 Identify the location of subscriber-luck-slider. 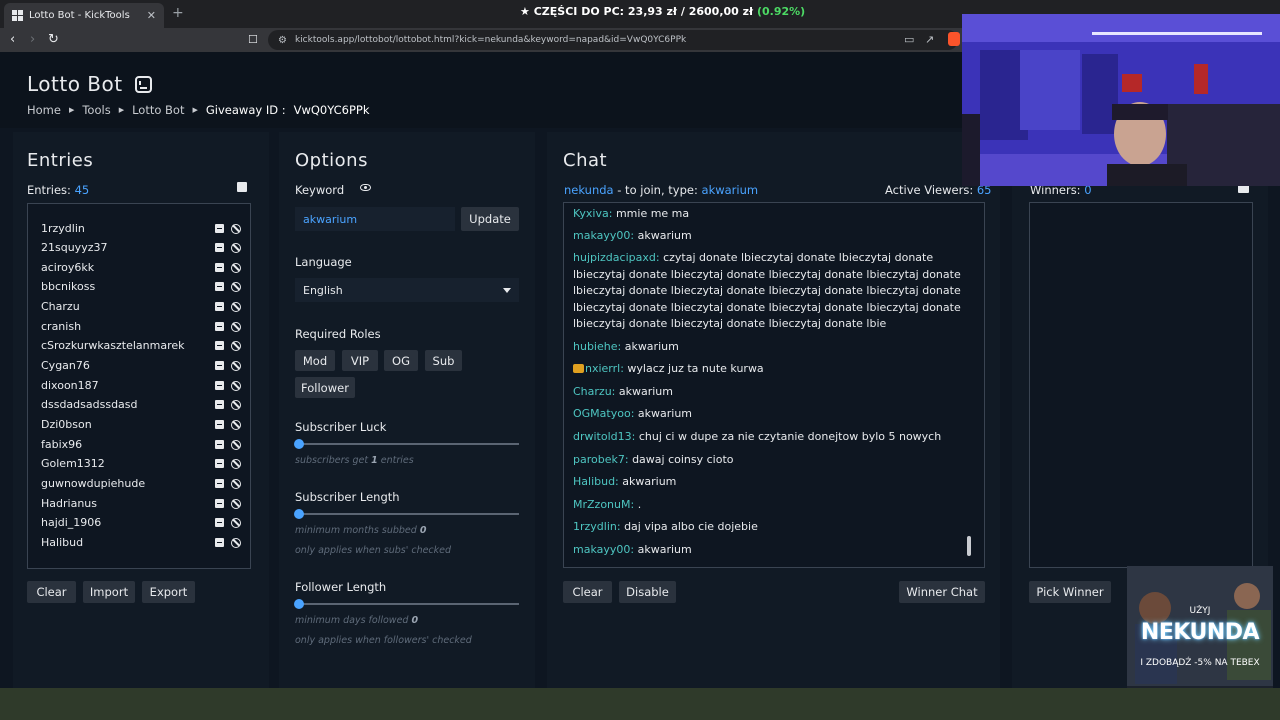
(406, 444).